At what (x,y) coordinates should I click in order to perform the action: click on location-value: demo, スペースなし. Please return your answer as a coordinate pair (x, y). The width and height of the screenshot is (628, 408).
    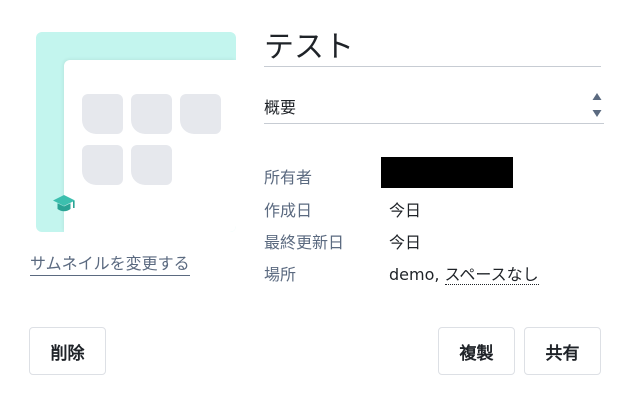
    Looking at the image, I should click on (464, 273).